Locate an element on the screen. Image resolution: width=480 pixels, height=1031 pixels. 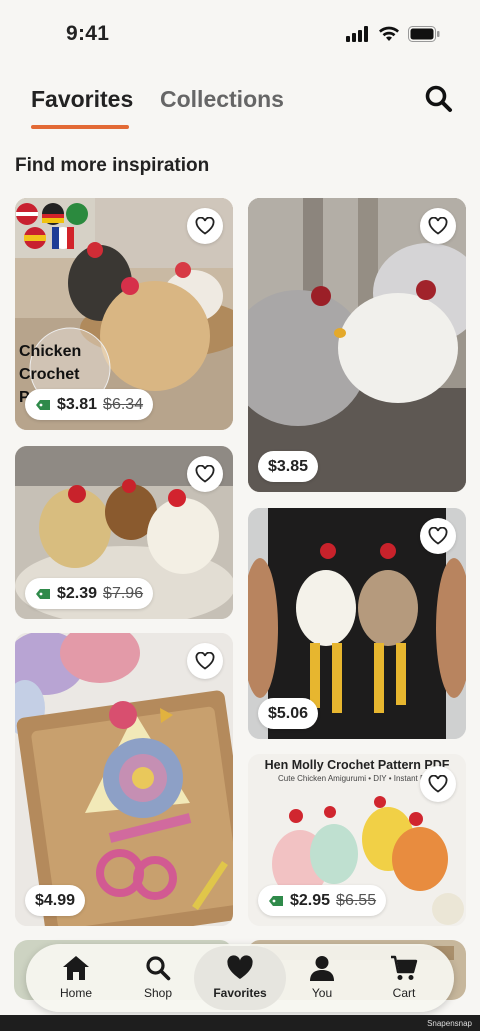
nav-label: Cart is located at coordinates (404, 993).